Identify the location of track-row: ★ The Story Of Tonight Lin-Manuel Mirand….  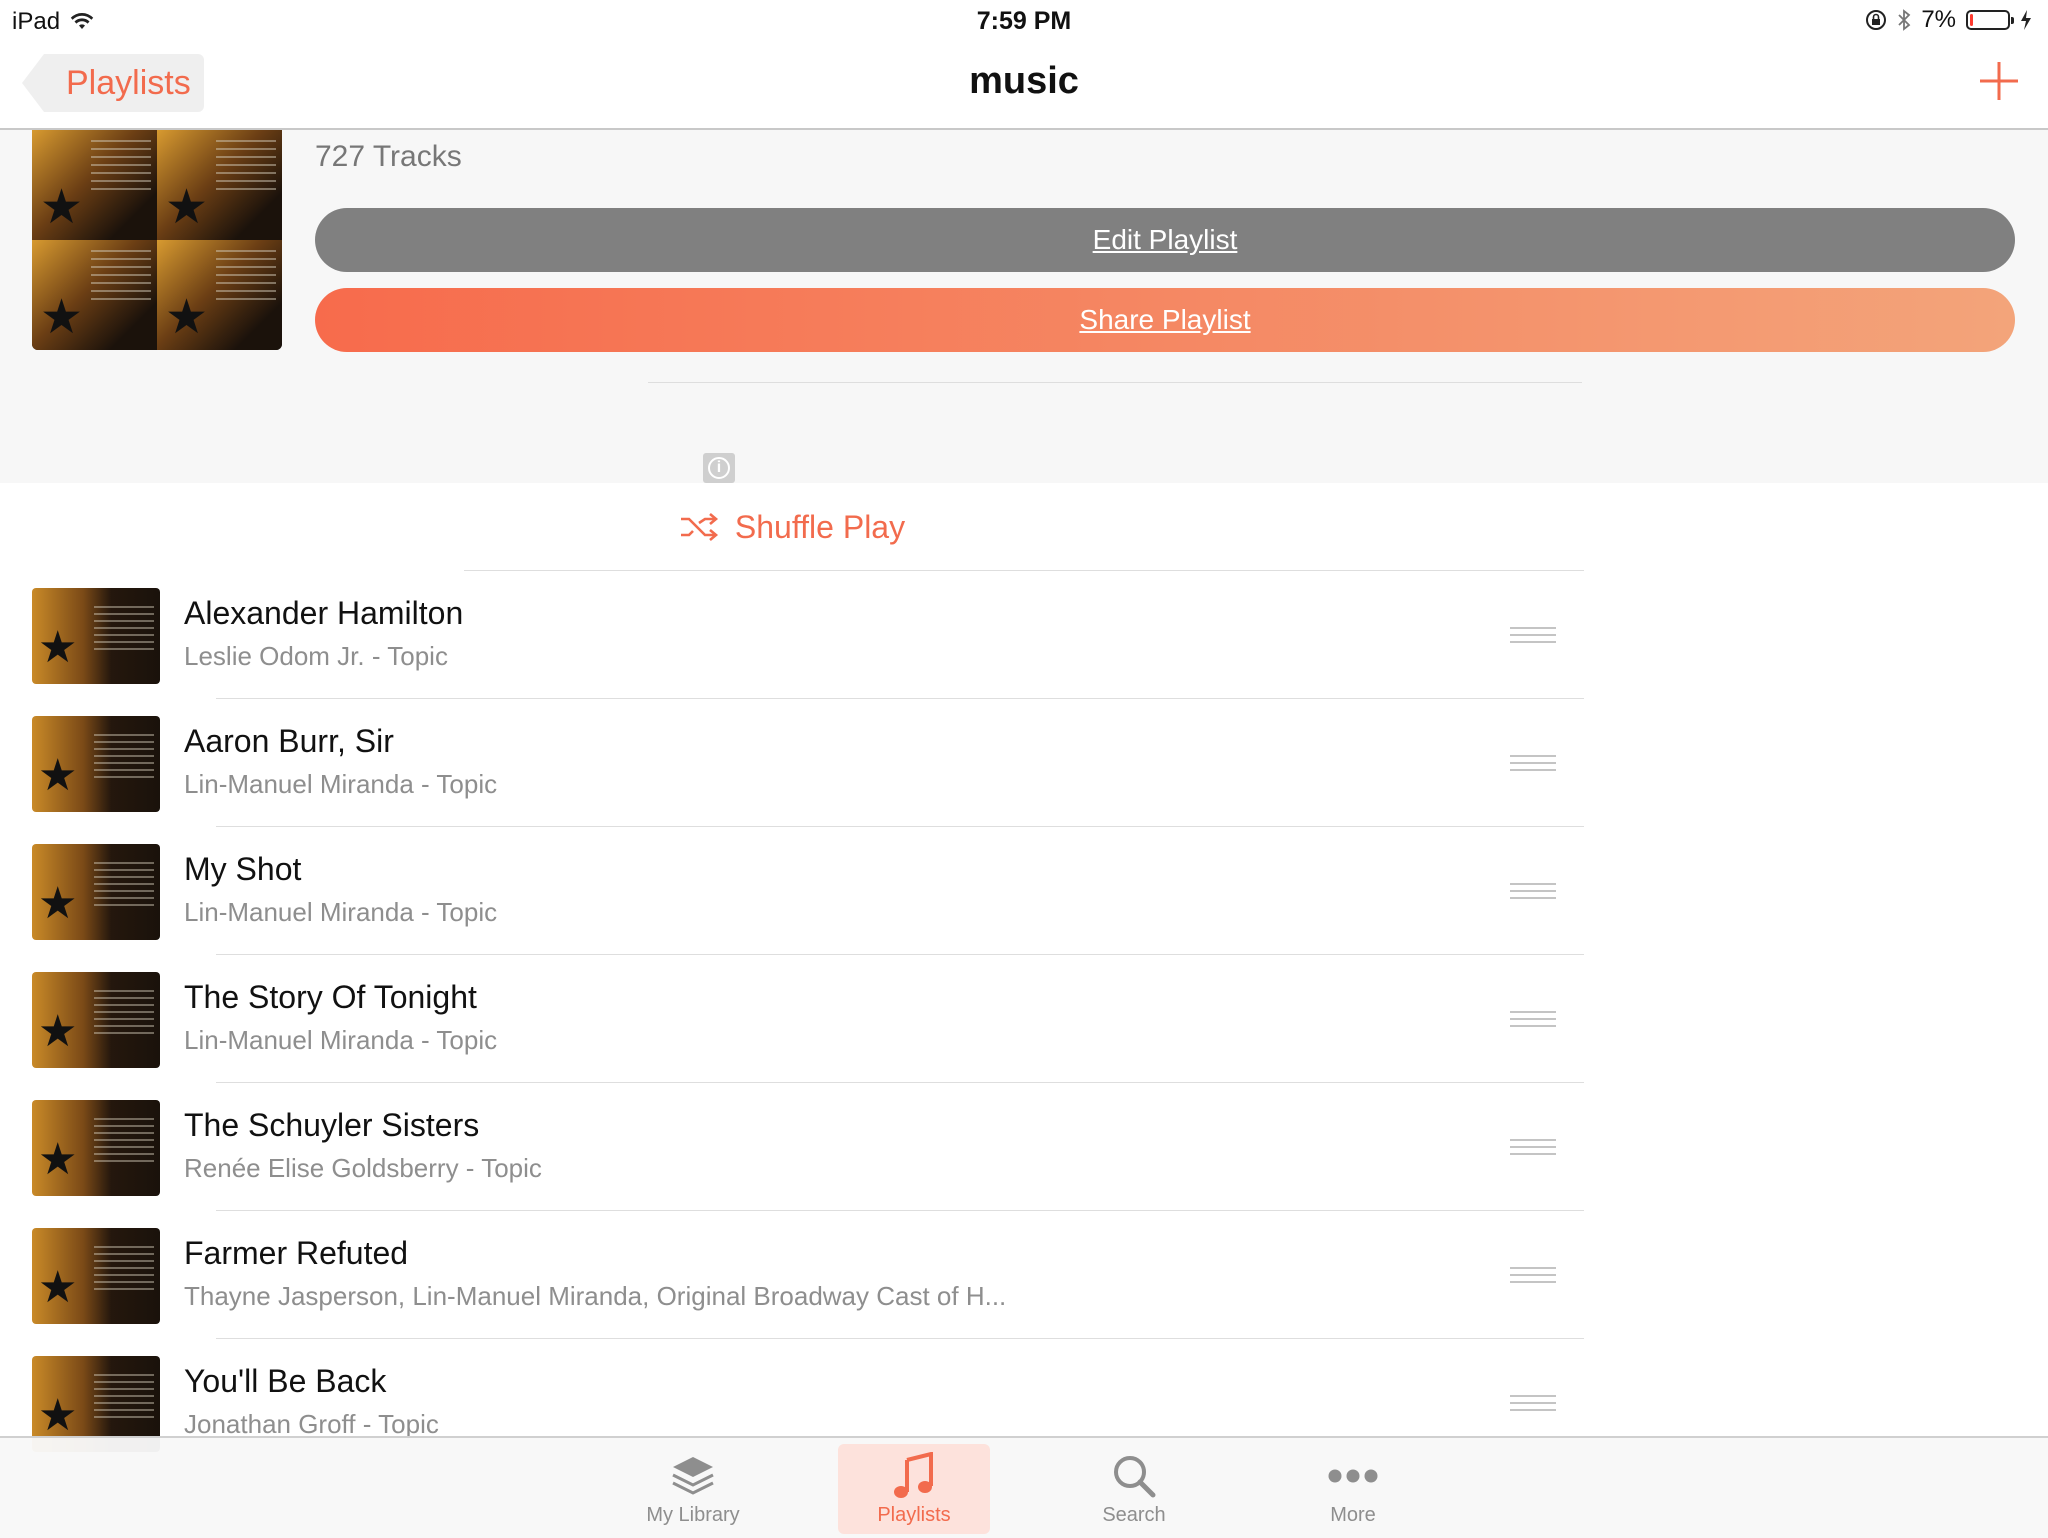
(792, 1019).